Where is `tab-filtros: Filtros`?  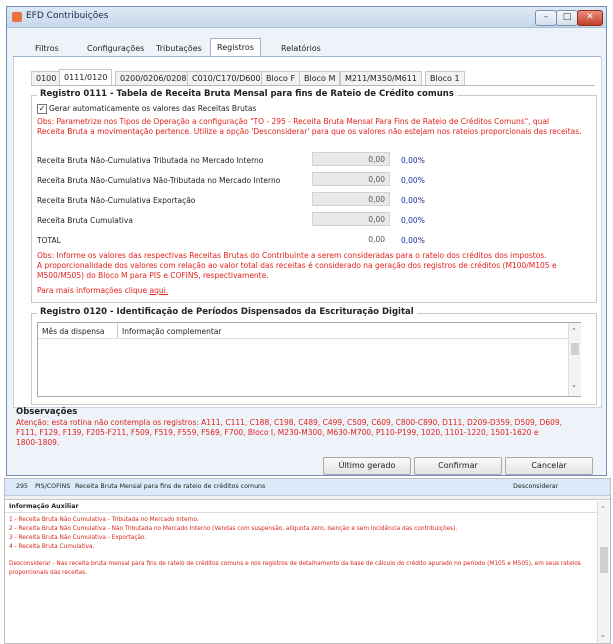 tab-filtros: Filtros is located at coordinates (47, 48).